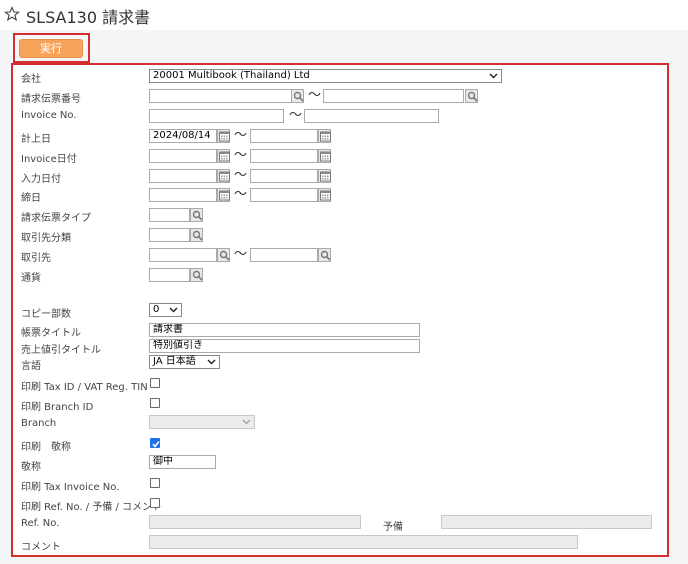 The width and height of the screenshot is (688, 564). I want to click on language-select: JA 日本語, so click(184, 362).